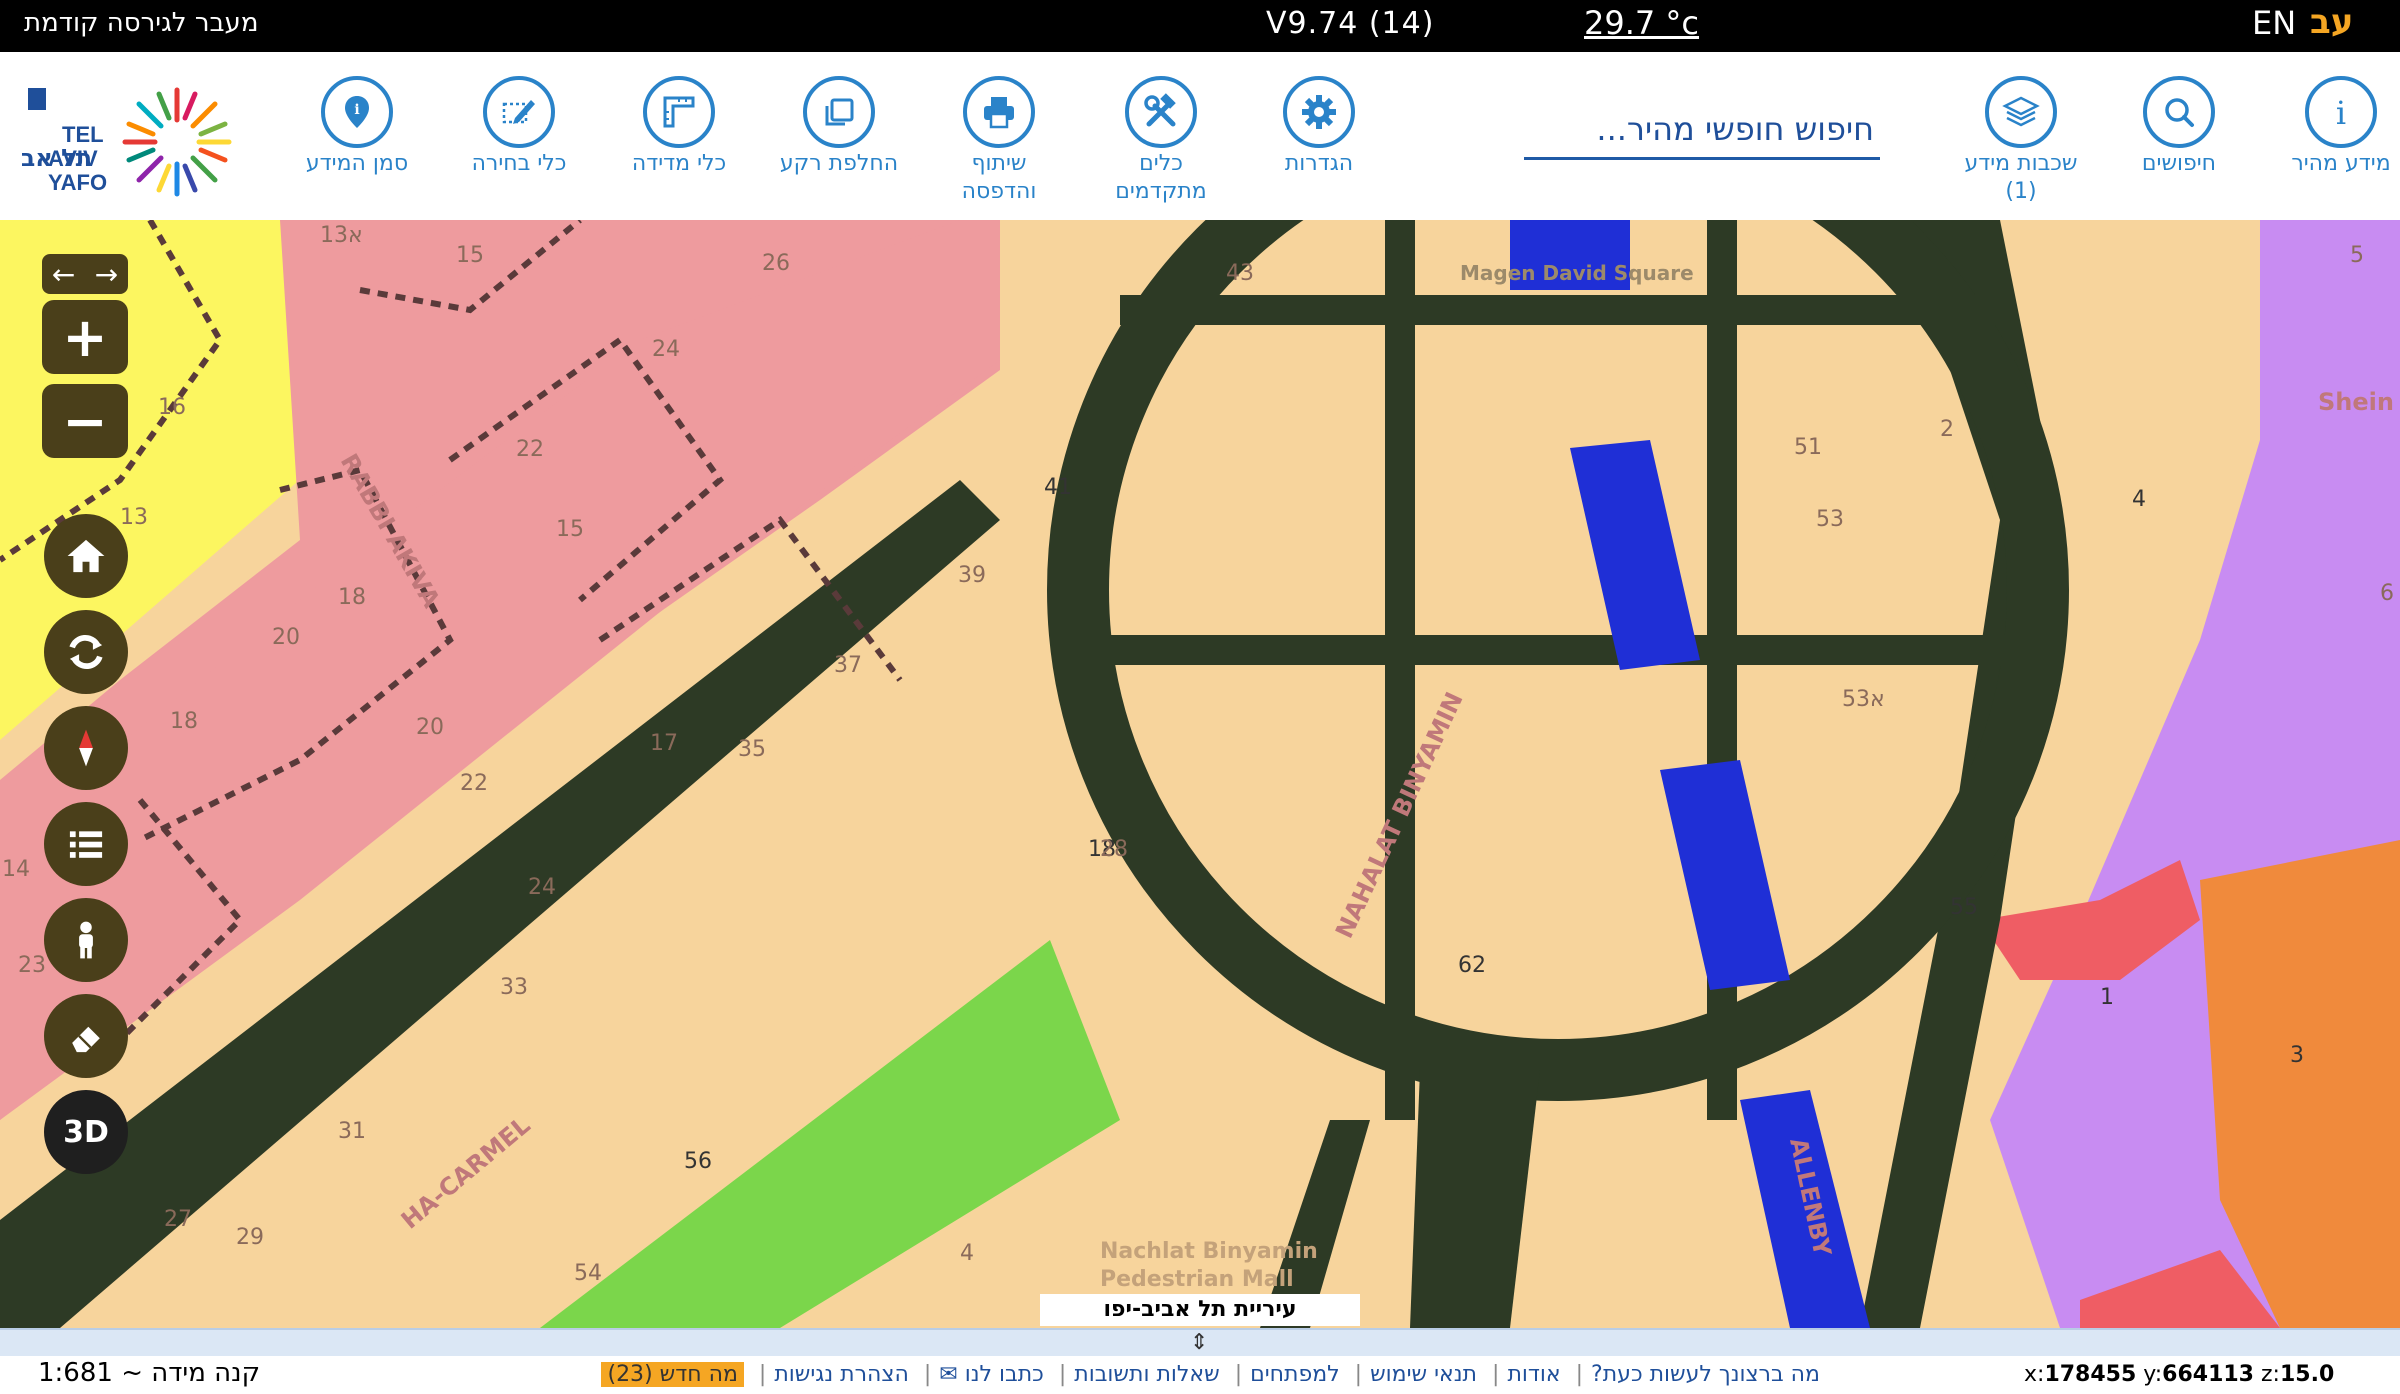 This screenshot has width=2400, height=1394. Describe the element at coordinates (991, 1374) in the screenshot. I see `footer-link-contact: כתבו לנו ✉` at that location.